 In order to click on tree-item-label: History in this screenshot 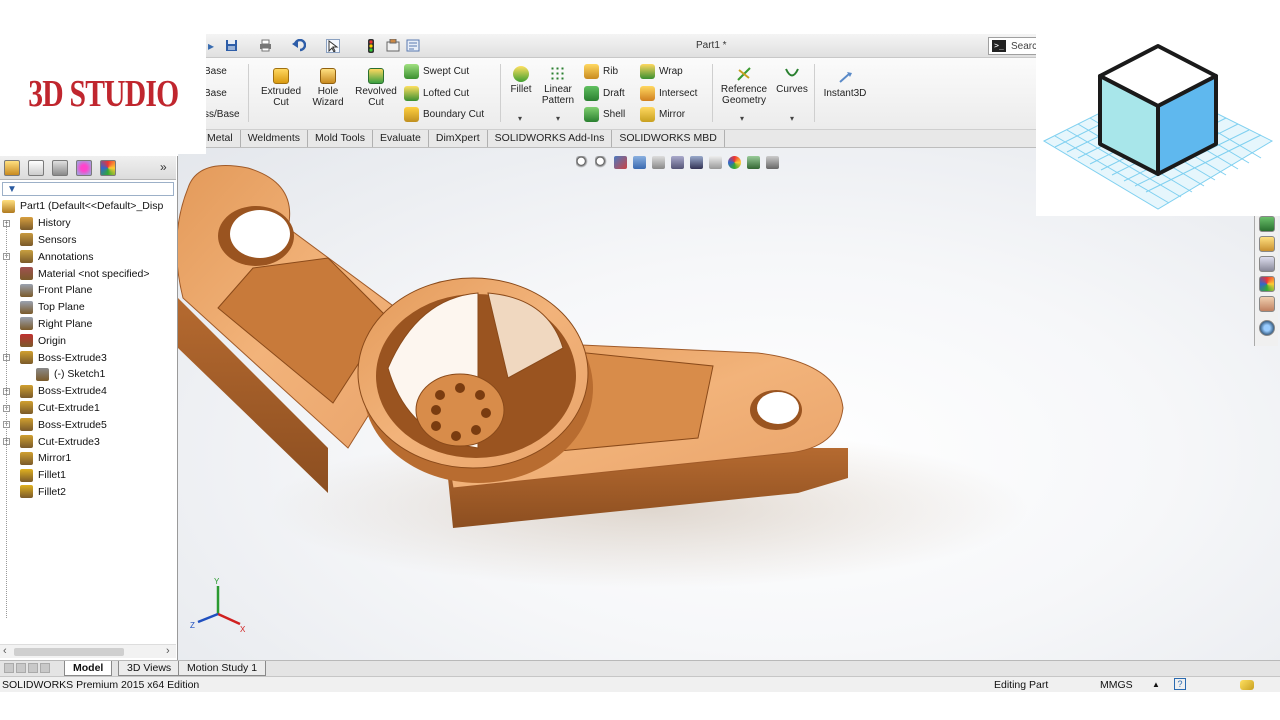, I will do `click(54, 223)`.